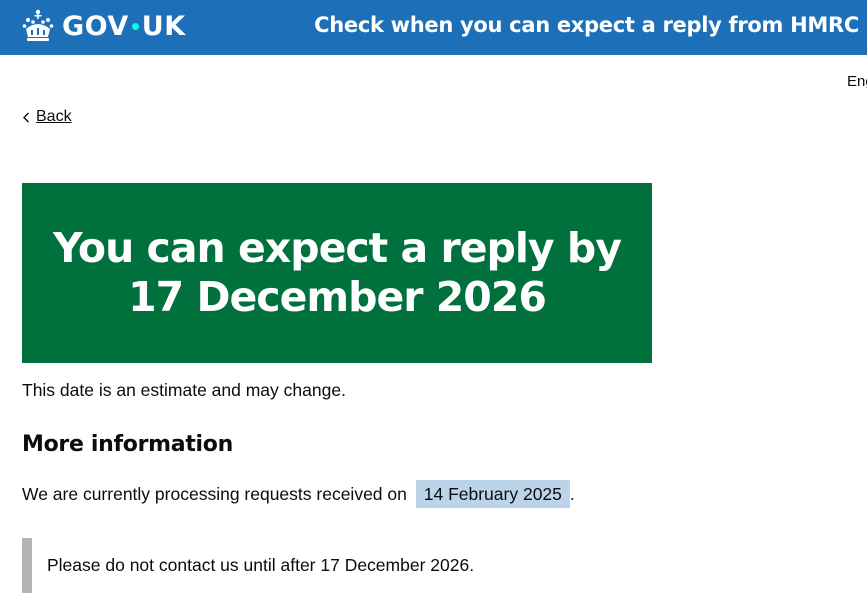 Image resolution: width=867 pixels, height=595 pixels. I want to click on estimate-note: This date is an estimate and may change., so click(184, 390).